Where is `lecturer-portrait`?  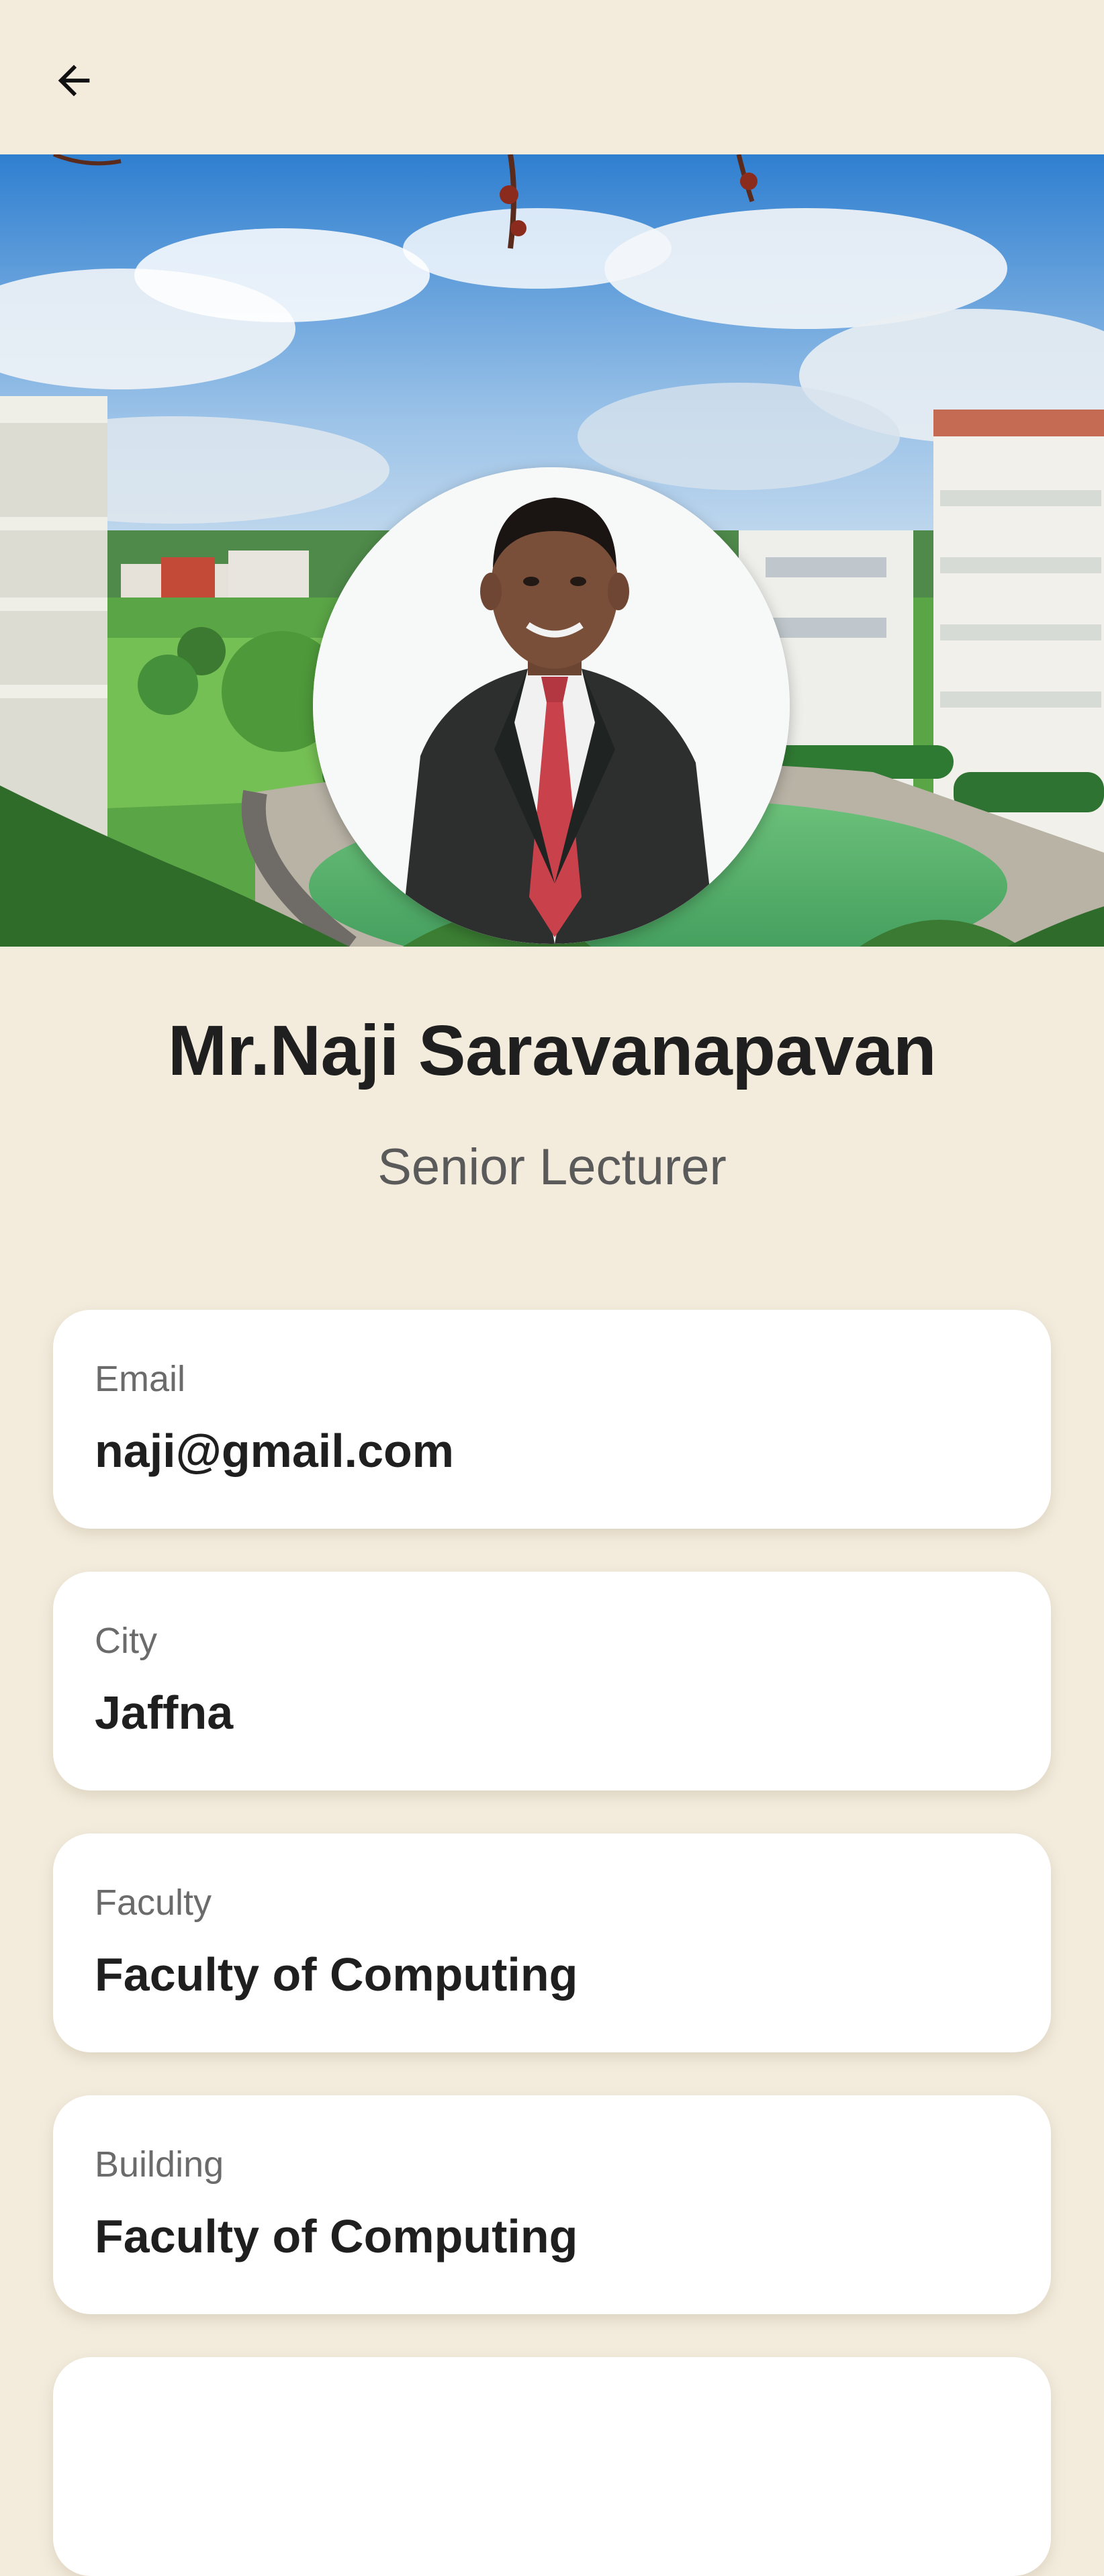 lecturer-portrait is located at coordinates (551, 705).